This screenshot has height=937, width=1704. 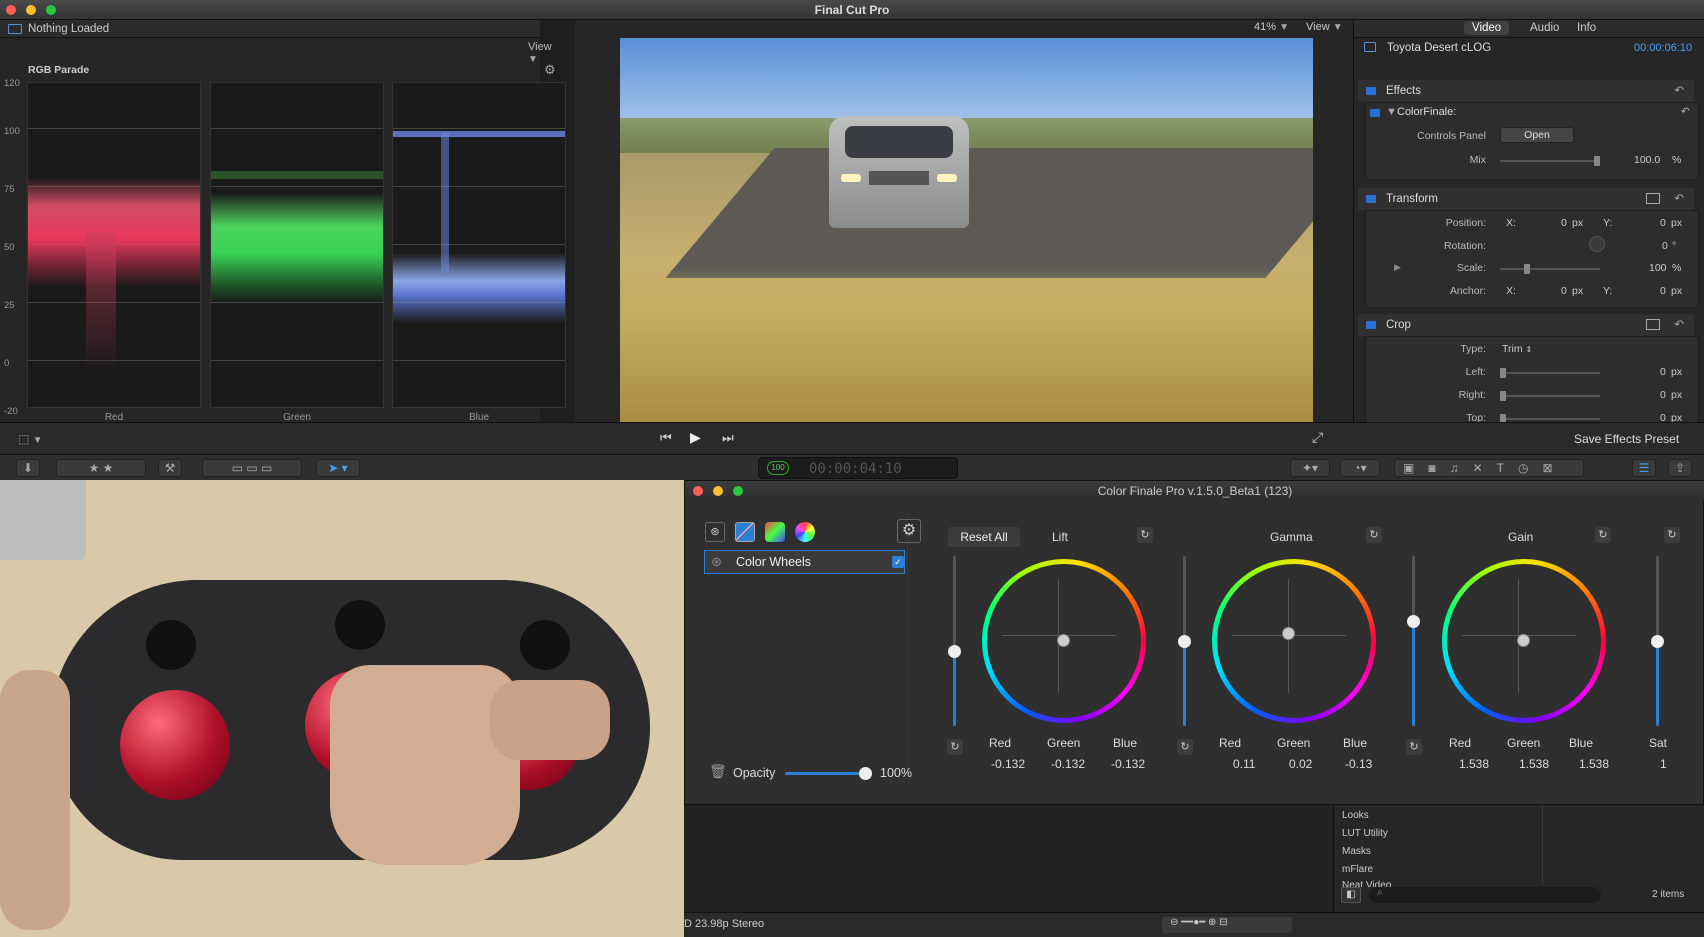 What do you see at coordinates (338, 468) in the screenshot?
I see `select-tool-icon: ➤ ▾` at bounding box center [338, 468].